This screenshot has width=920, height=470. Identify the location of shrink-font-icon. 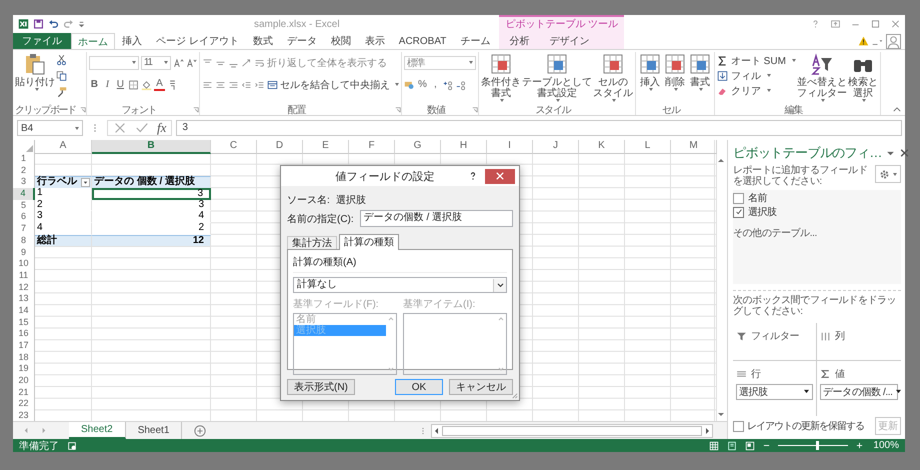
(191, 62).